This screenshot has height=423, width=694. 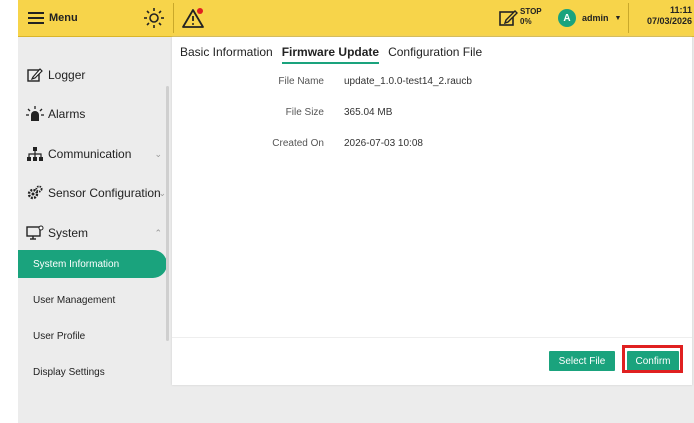 I want to click on panel-divider, so click(x=432, y=337).